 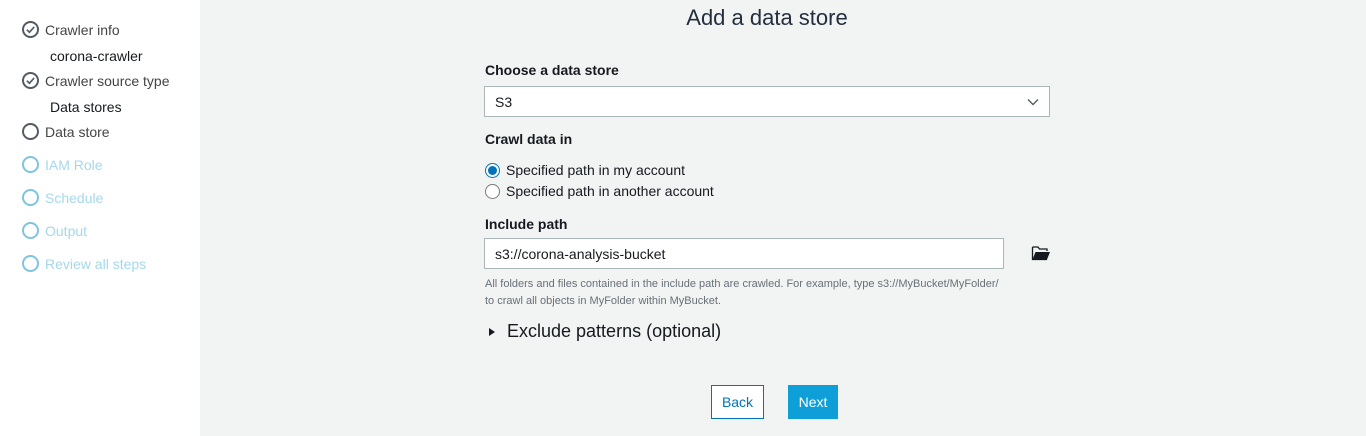 What do you see at coordinates (77, 131) in the screenshot?
I see `step-label: Data store` at bounding box center [77, 131].